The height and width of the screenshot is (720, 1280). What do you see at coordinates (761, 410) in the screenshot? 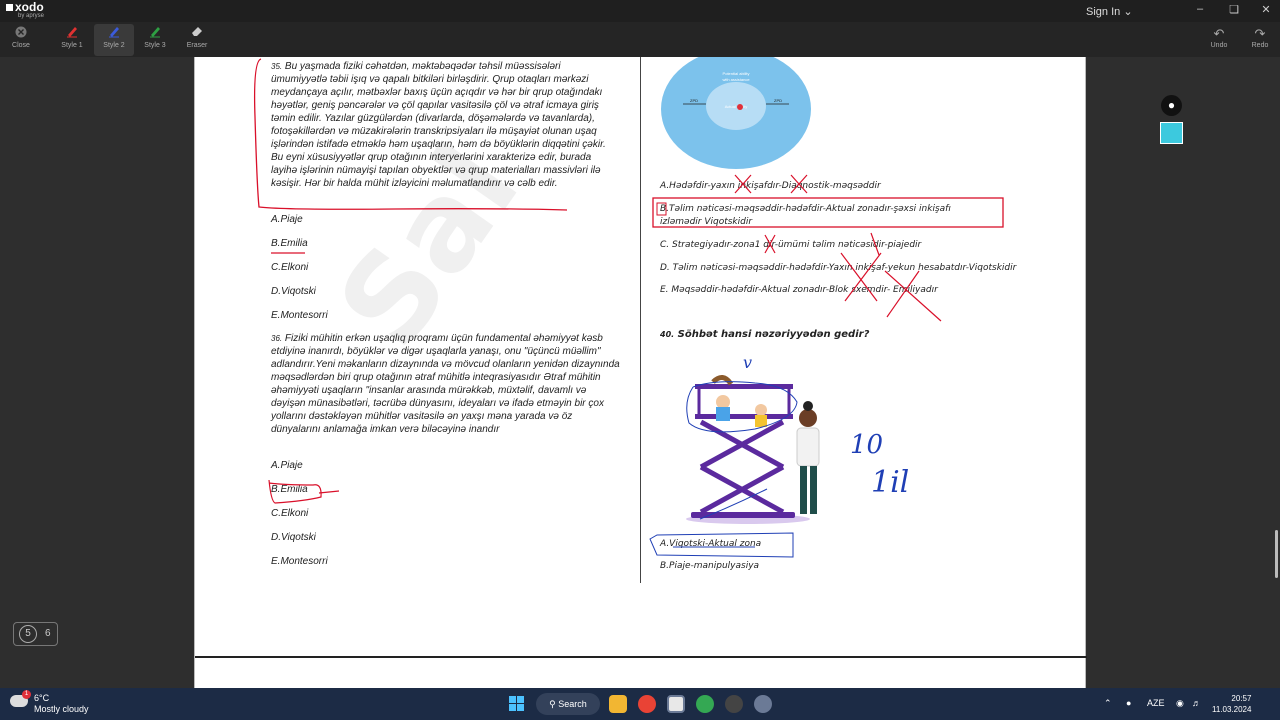
I see `child-2-head` at bounding box center [761, 410].